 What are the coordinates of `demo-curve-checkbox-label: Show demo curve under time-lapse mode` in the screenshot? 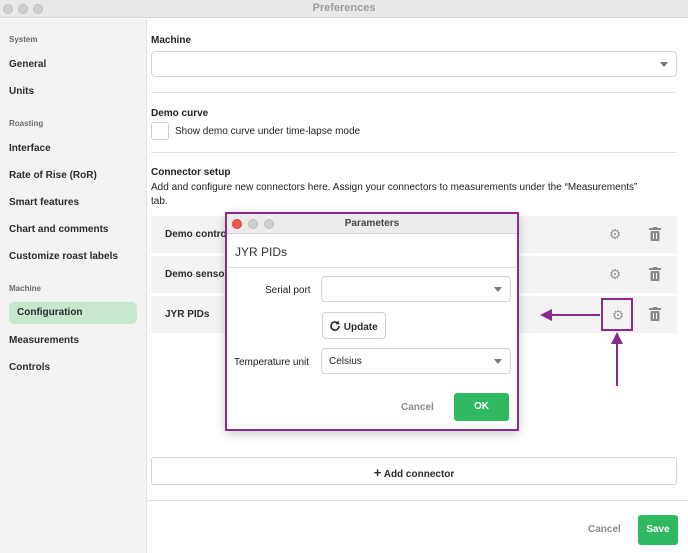 It's located at (268, 131).